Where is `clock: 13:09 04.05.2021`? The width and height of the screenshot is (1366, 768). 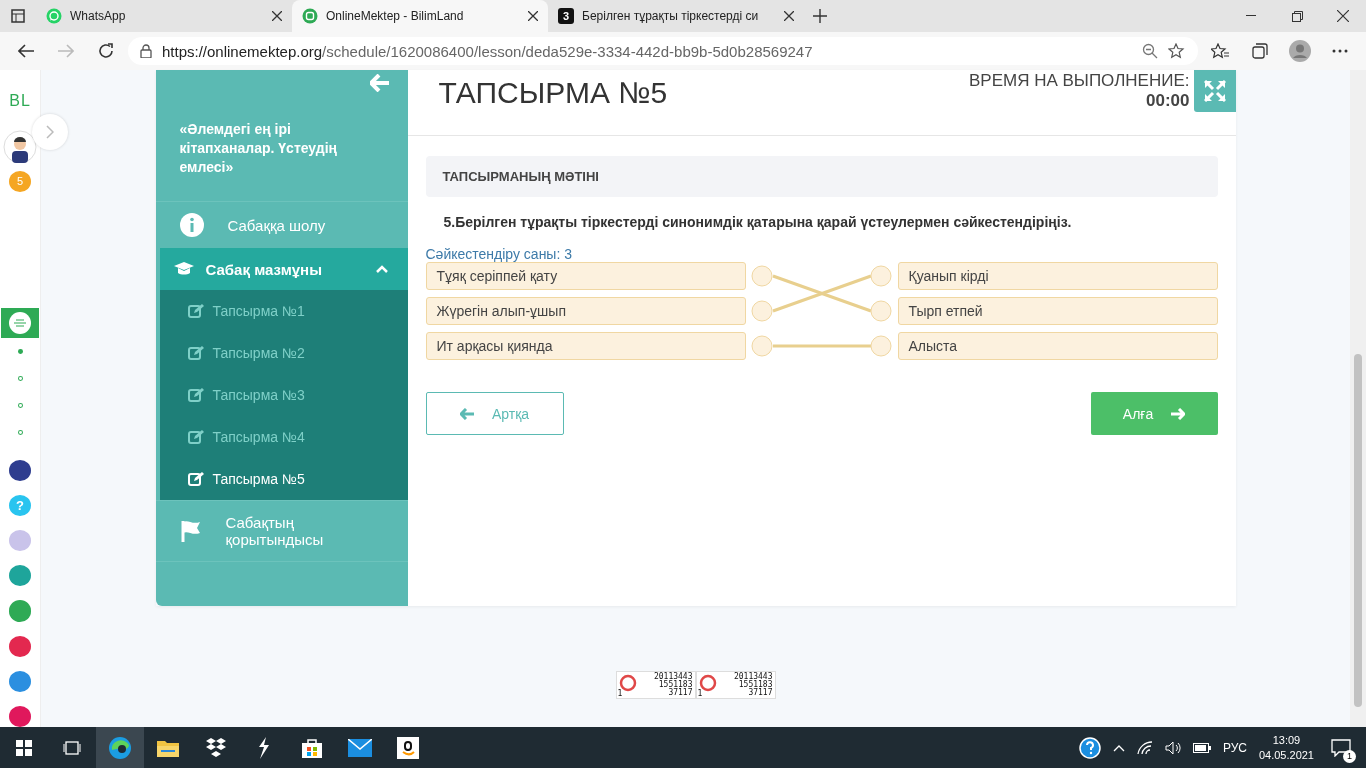
clock: 13:09 04.05.2021 is located at coordinates (1286, 747).